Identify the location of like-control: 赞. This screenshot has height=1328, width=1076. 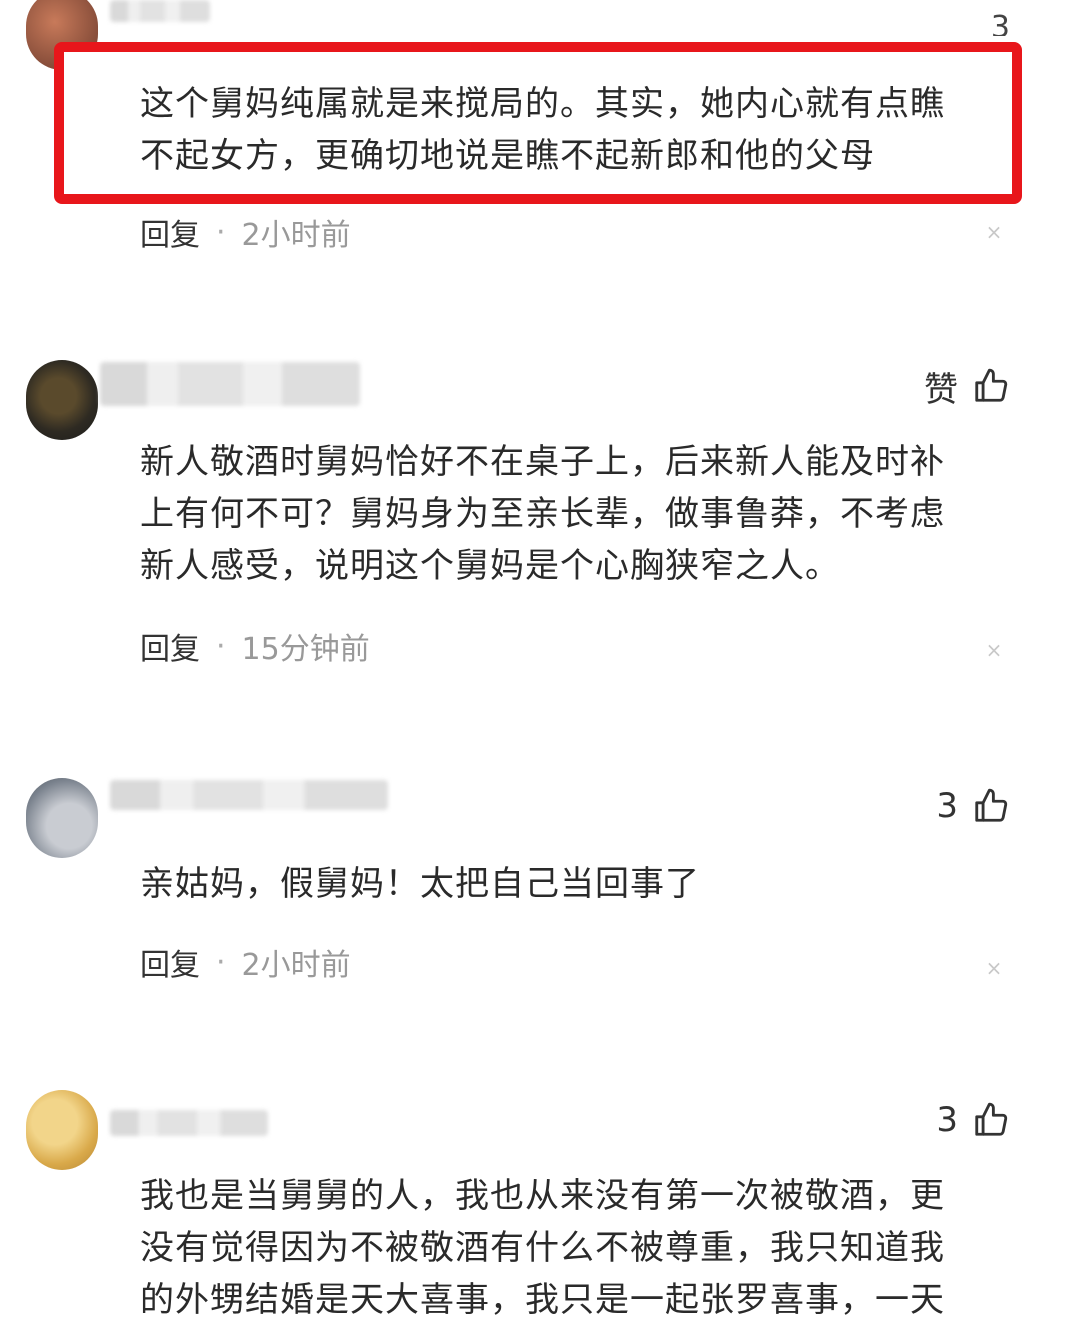
(967, 387).